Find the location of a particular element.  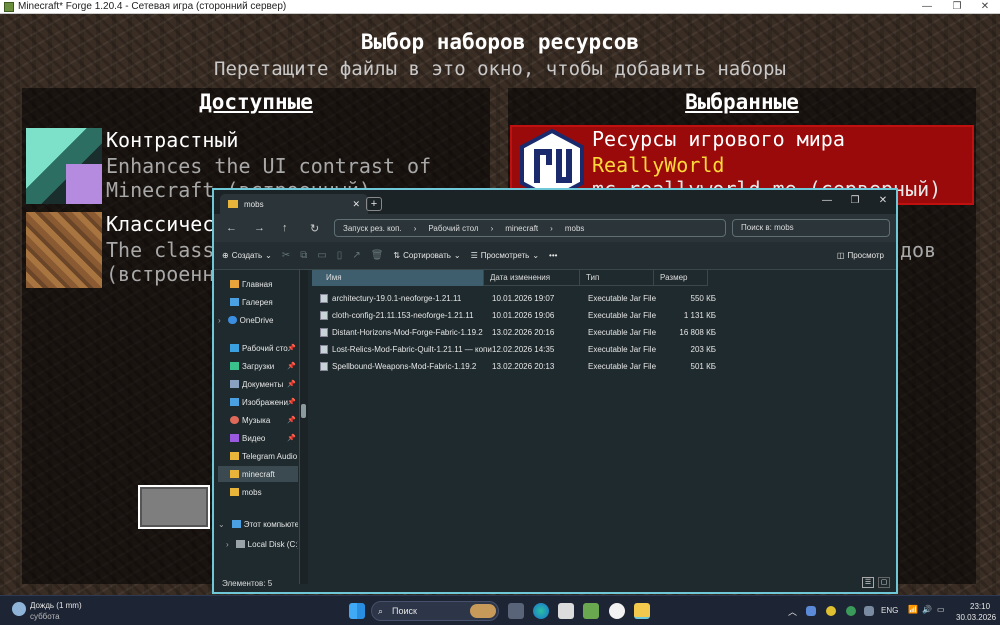

image-icon is located at coordinates (234, 402).